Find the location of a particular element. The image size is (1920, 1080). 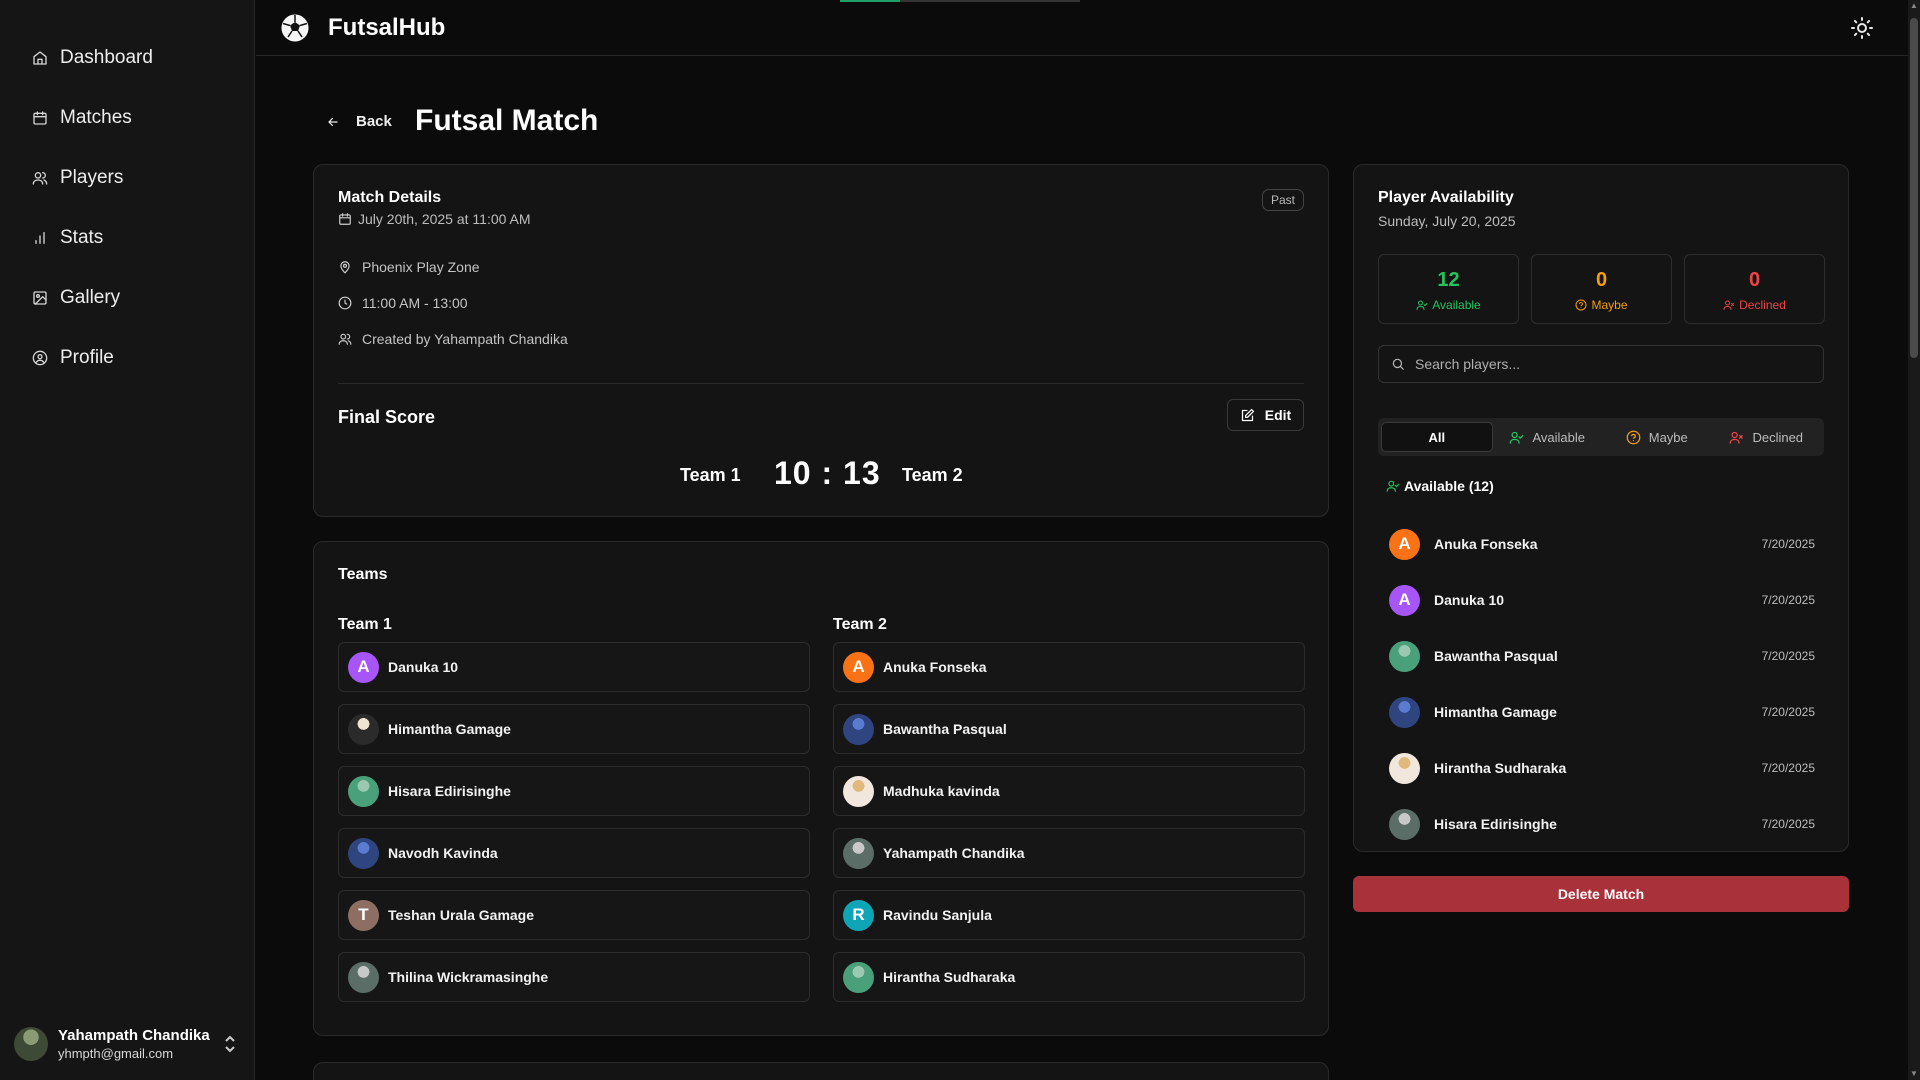

final-score-title: Final Score is located at coordinates (387, 417).